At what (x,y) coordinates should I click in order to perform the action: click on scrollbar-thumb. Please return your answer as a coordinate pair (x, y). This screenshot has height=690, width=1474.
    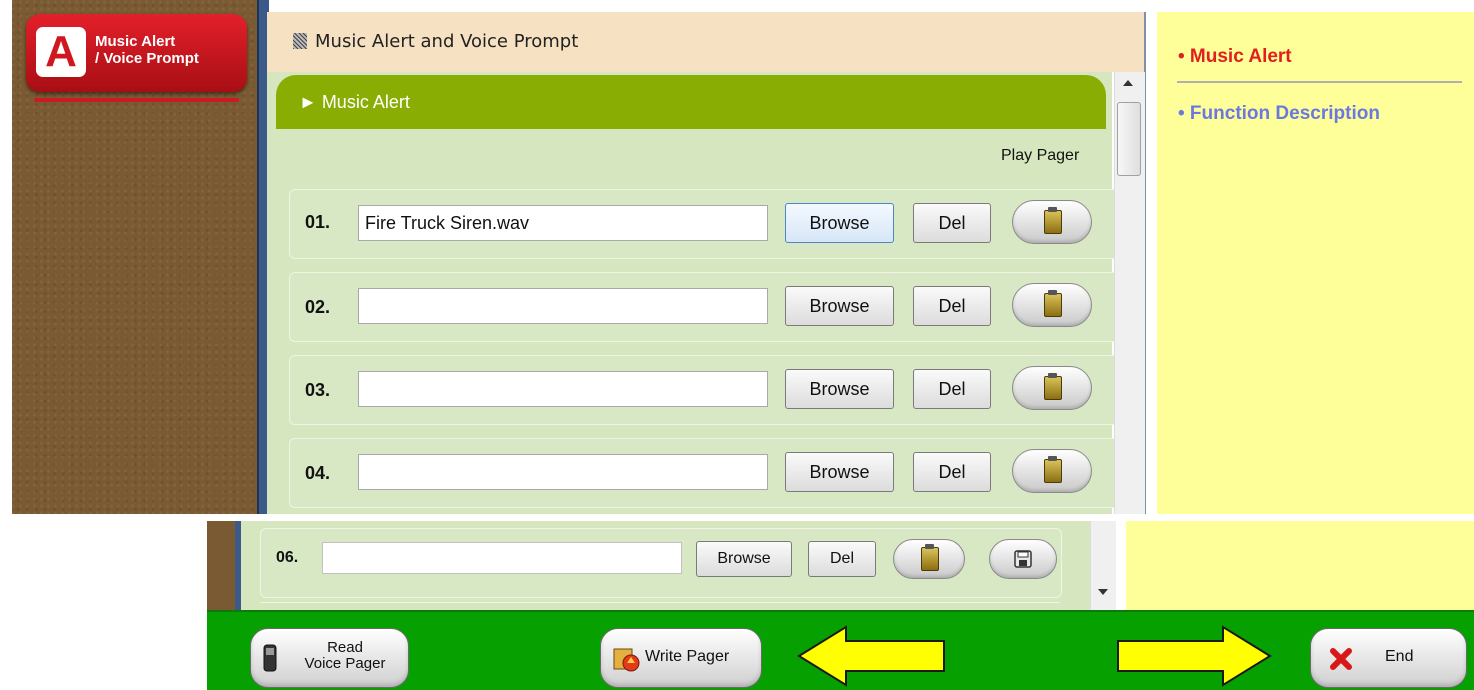
    Looking at the image, I should click on (1129, 139).